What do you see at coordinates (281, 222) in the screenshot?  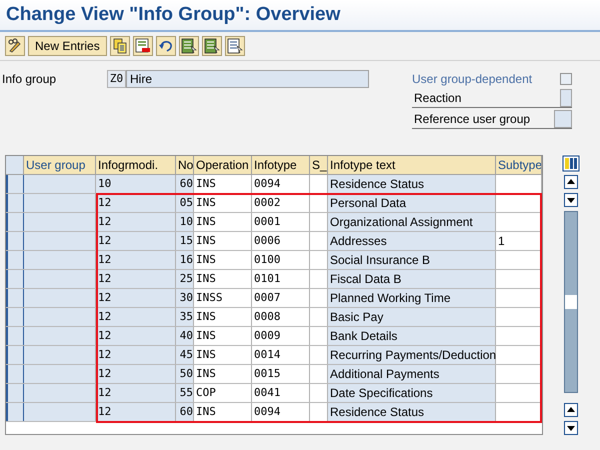 I see `table-cell: 0001` at bounding box center [281, 222].